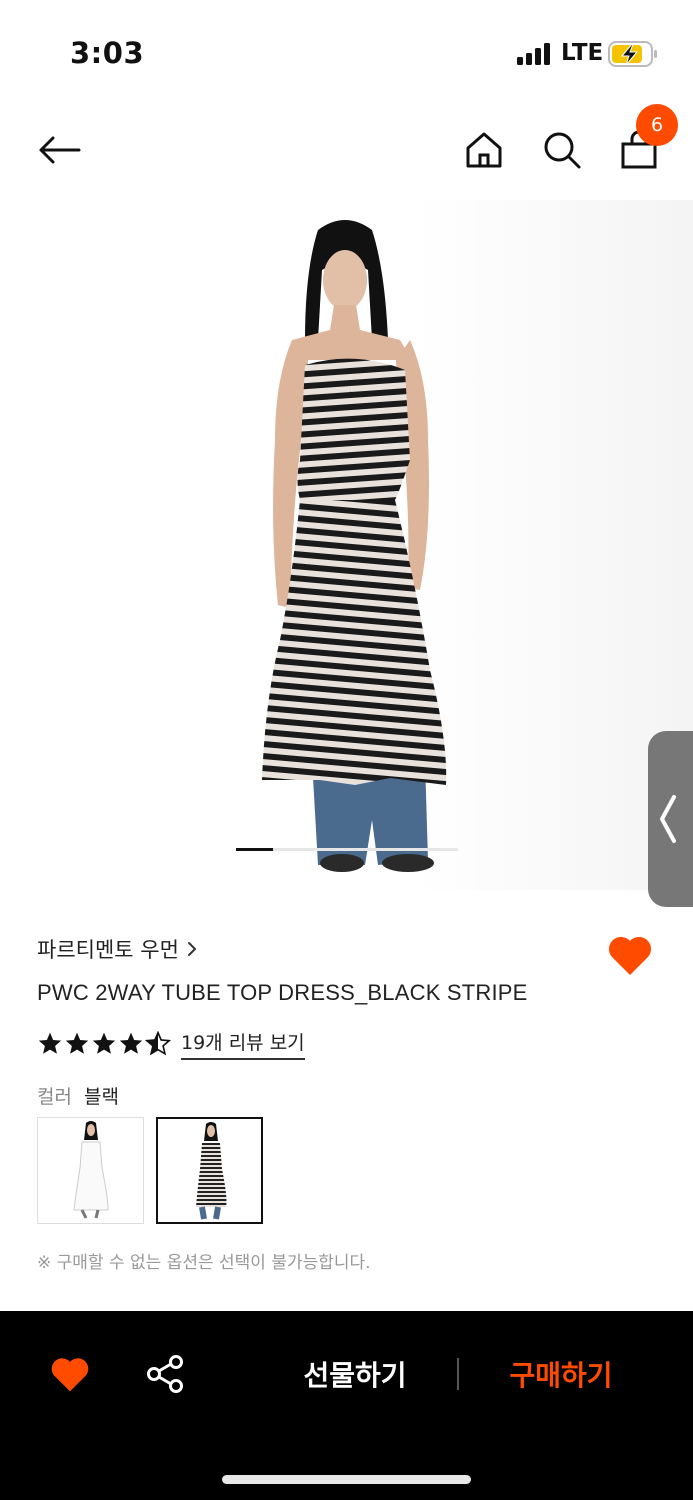 Image resolution: width=693 pixels, height=1500 pixels. I want to click on color-swatches, so click(150, 1170).